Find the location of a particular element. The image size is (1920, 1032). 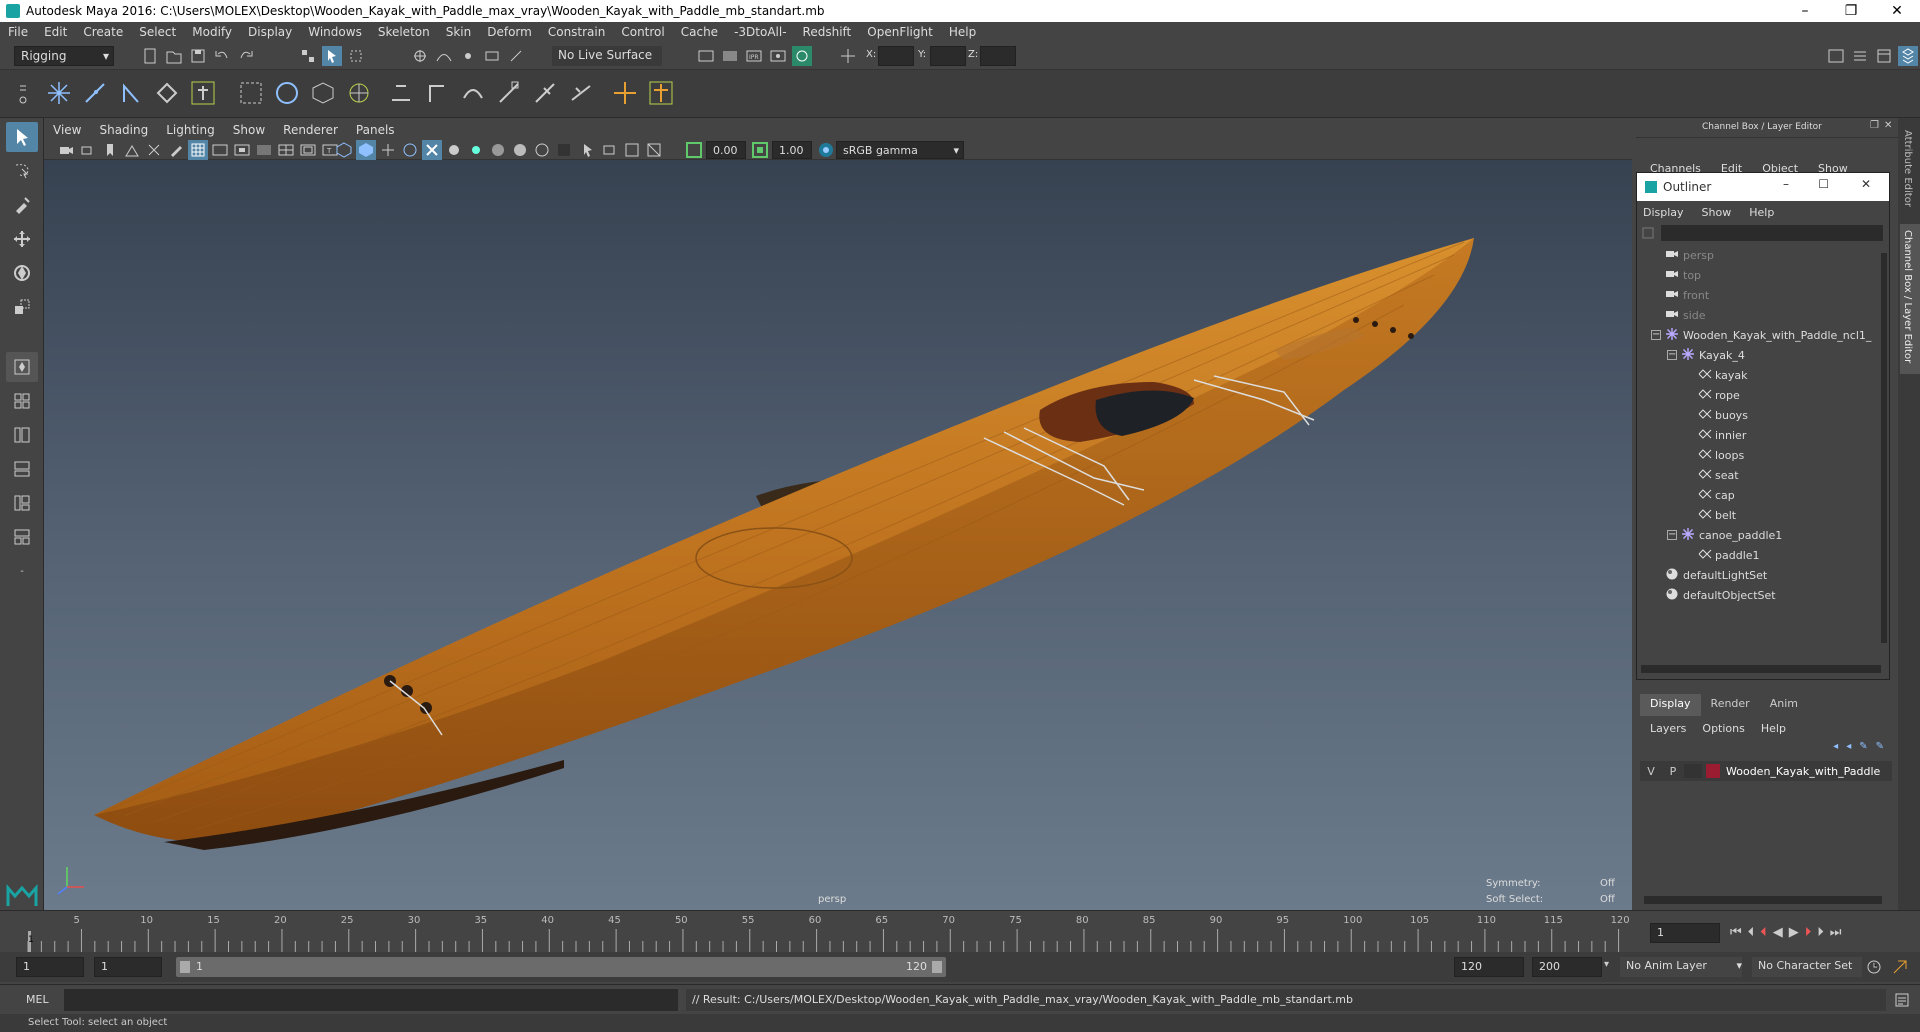

scale-constraint-icon is located at coordinates (509, 93).